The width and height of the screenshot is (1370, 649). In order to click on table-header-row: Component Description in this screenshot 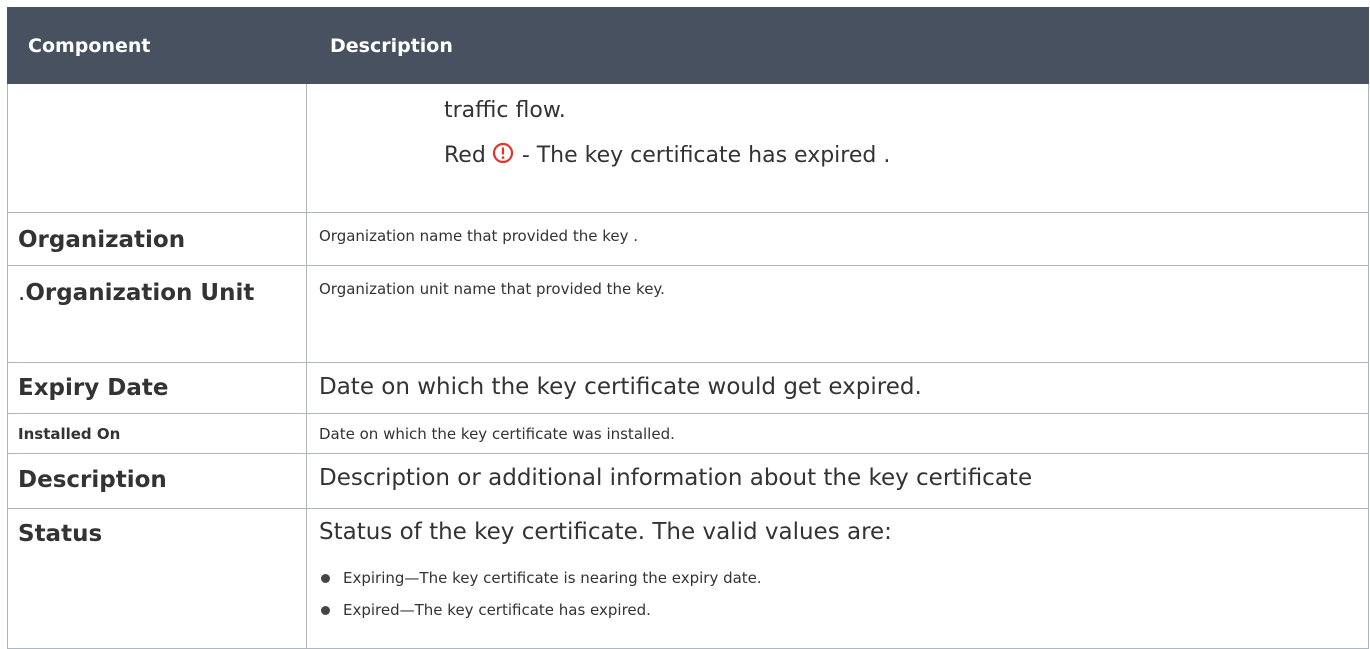, I will do `click(688, 45)`.